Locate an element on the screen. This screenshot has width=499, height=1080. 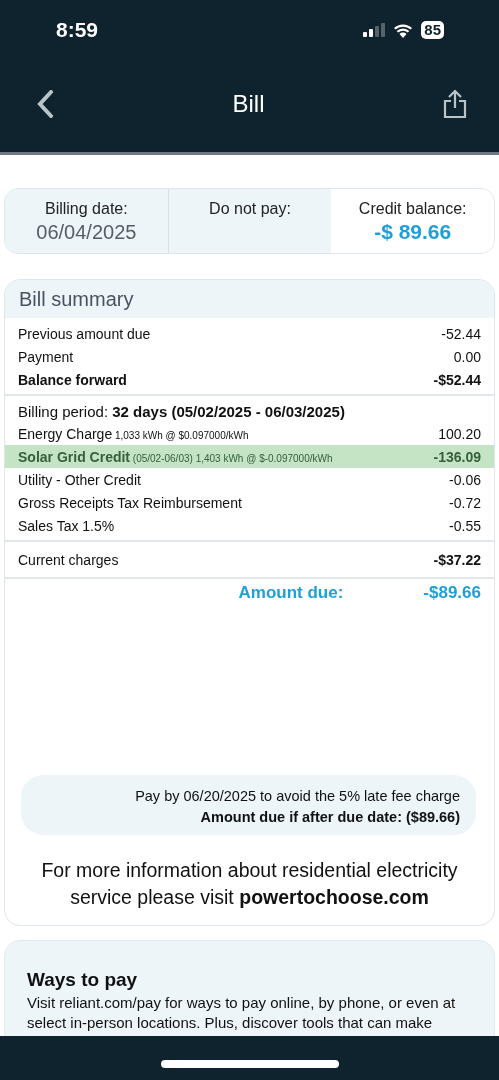
section-title: Bill summary is located at coordinates (76, 299).